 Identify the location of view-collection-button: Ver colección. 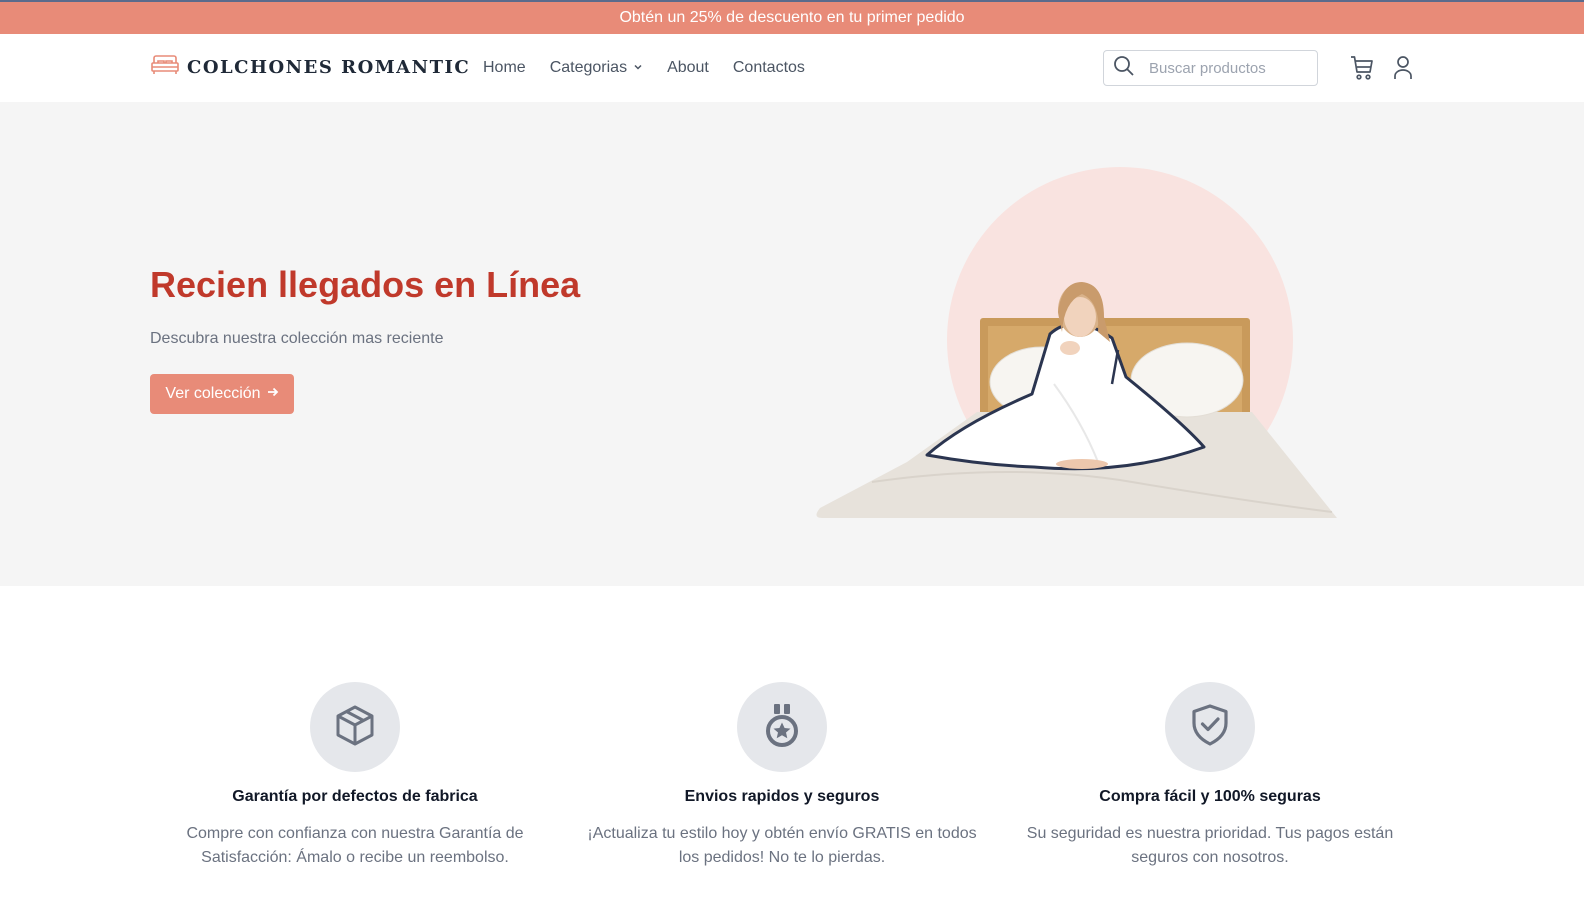
(222, 394).